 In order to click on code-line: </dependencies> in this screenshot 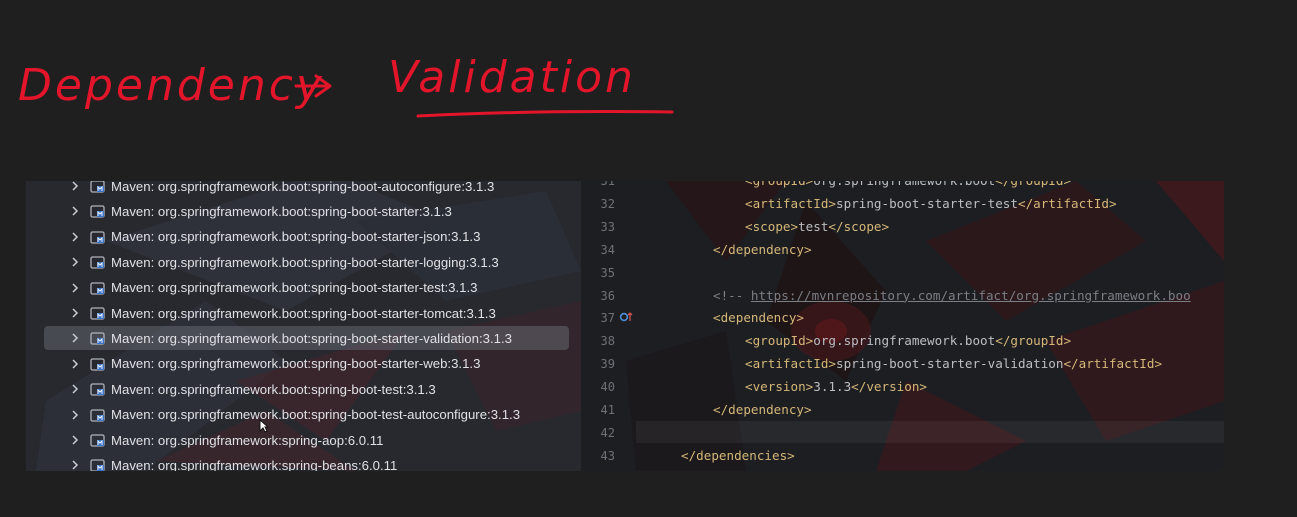, I will do `click(738, 455)`.